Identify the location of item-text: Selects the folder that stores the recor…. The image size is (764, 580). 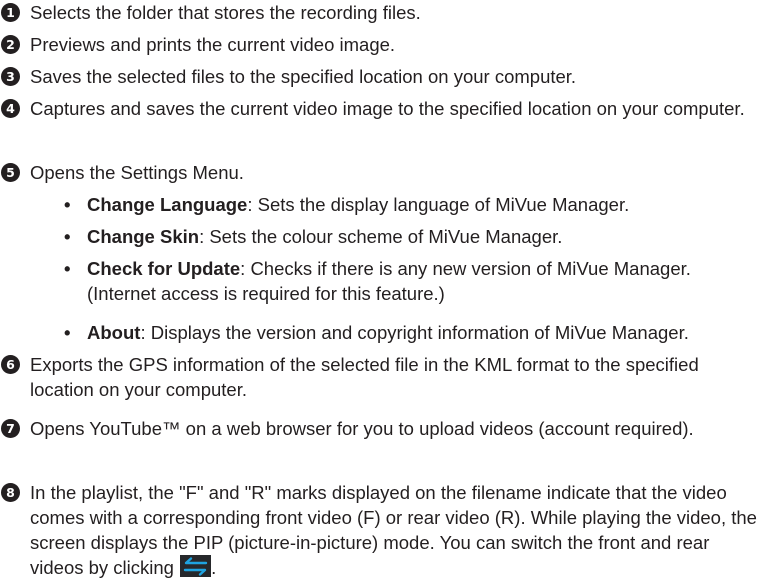
(225, 12).